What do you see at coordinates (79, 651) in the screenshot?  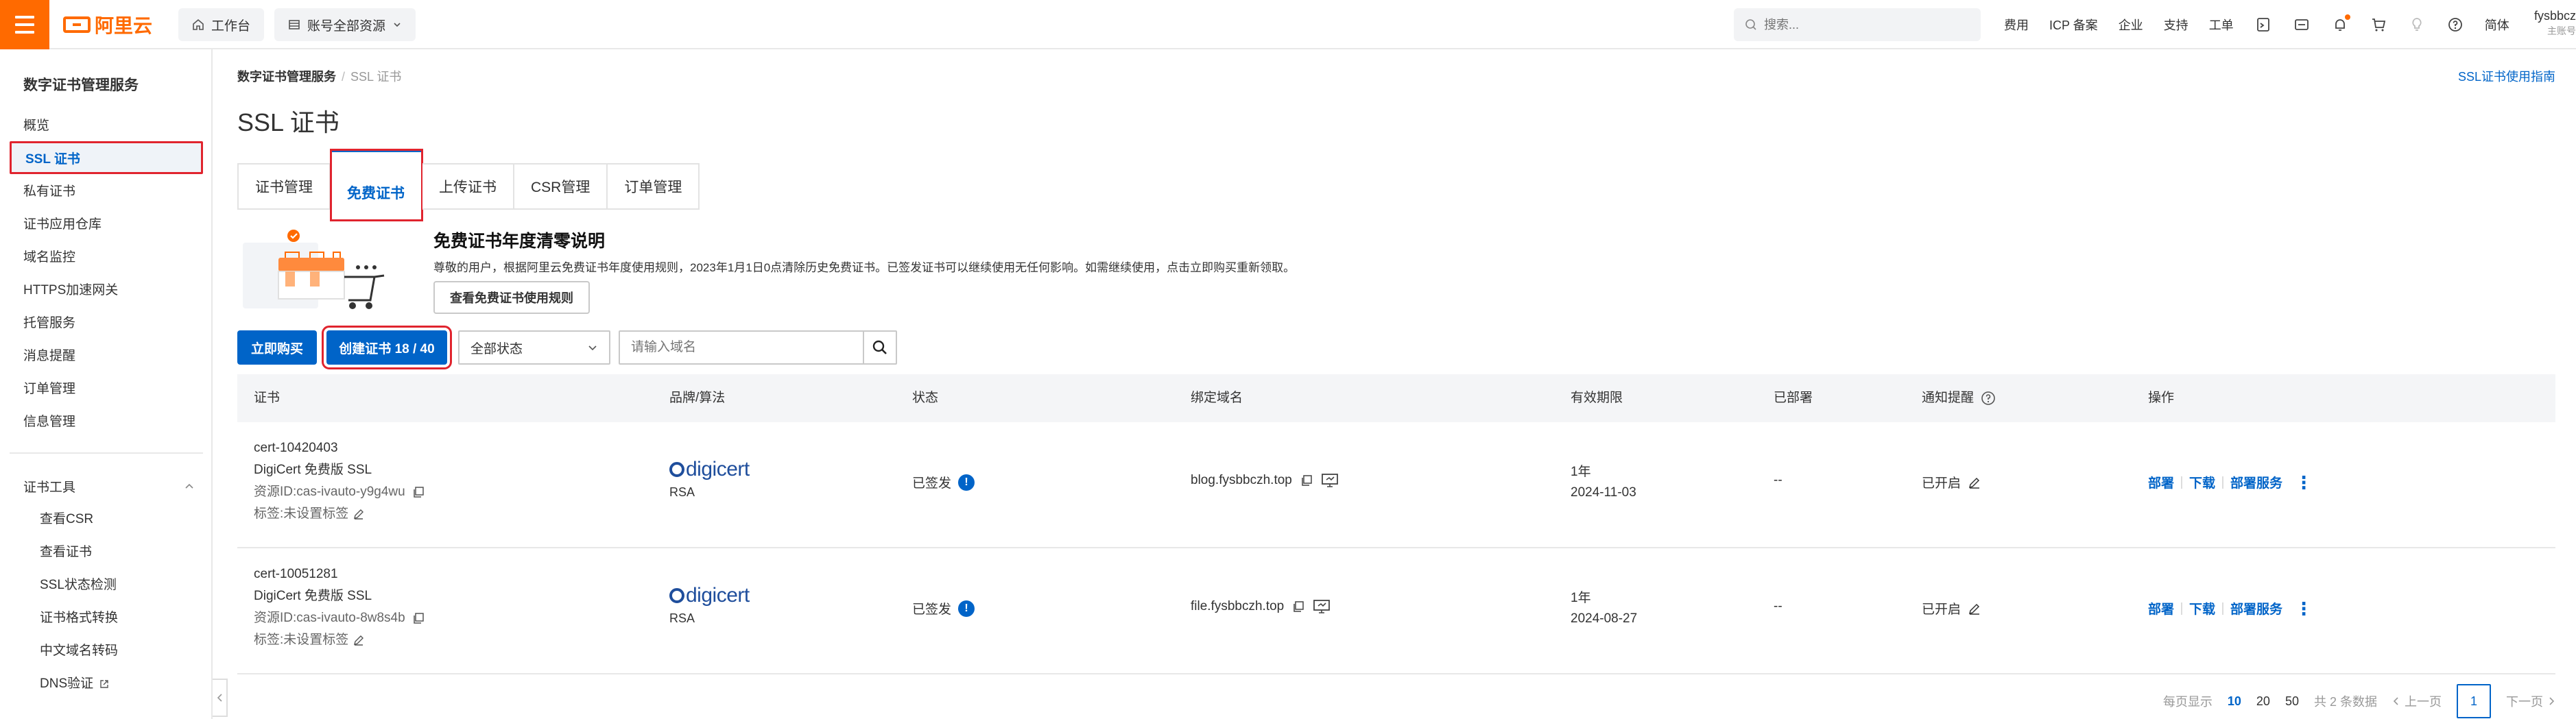 I see `sidebar-item-punycode: 中文域名转码` at bounding box center [79, 651].